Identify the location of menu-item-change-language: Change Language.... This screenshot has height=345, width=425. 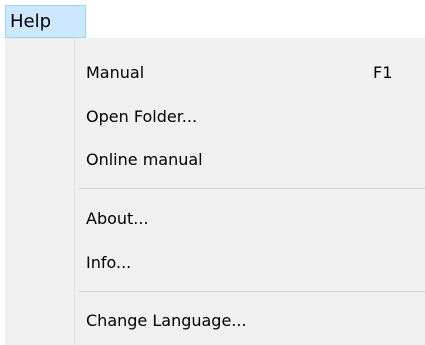
(215, 321).